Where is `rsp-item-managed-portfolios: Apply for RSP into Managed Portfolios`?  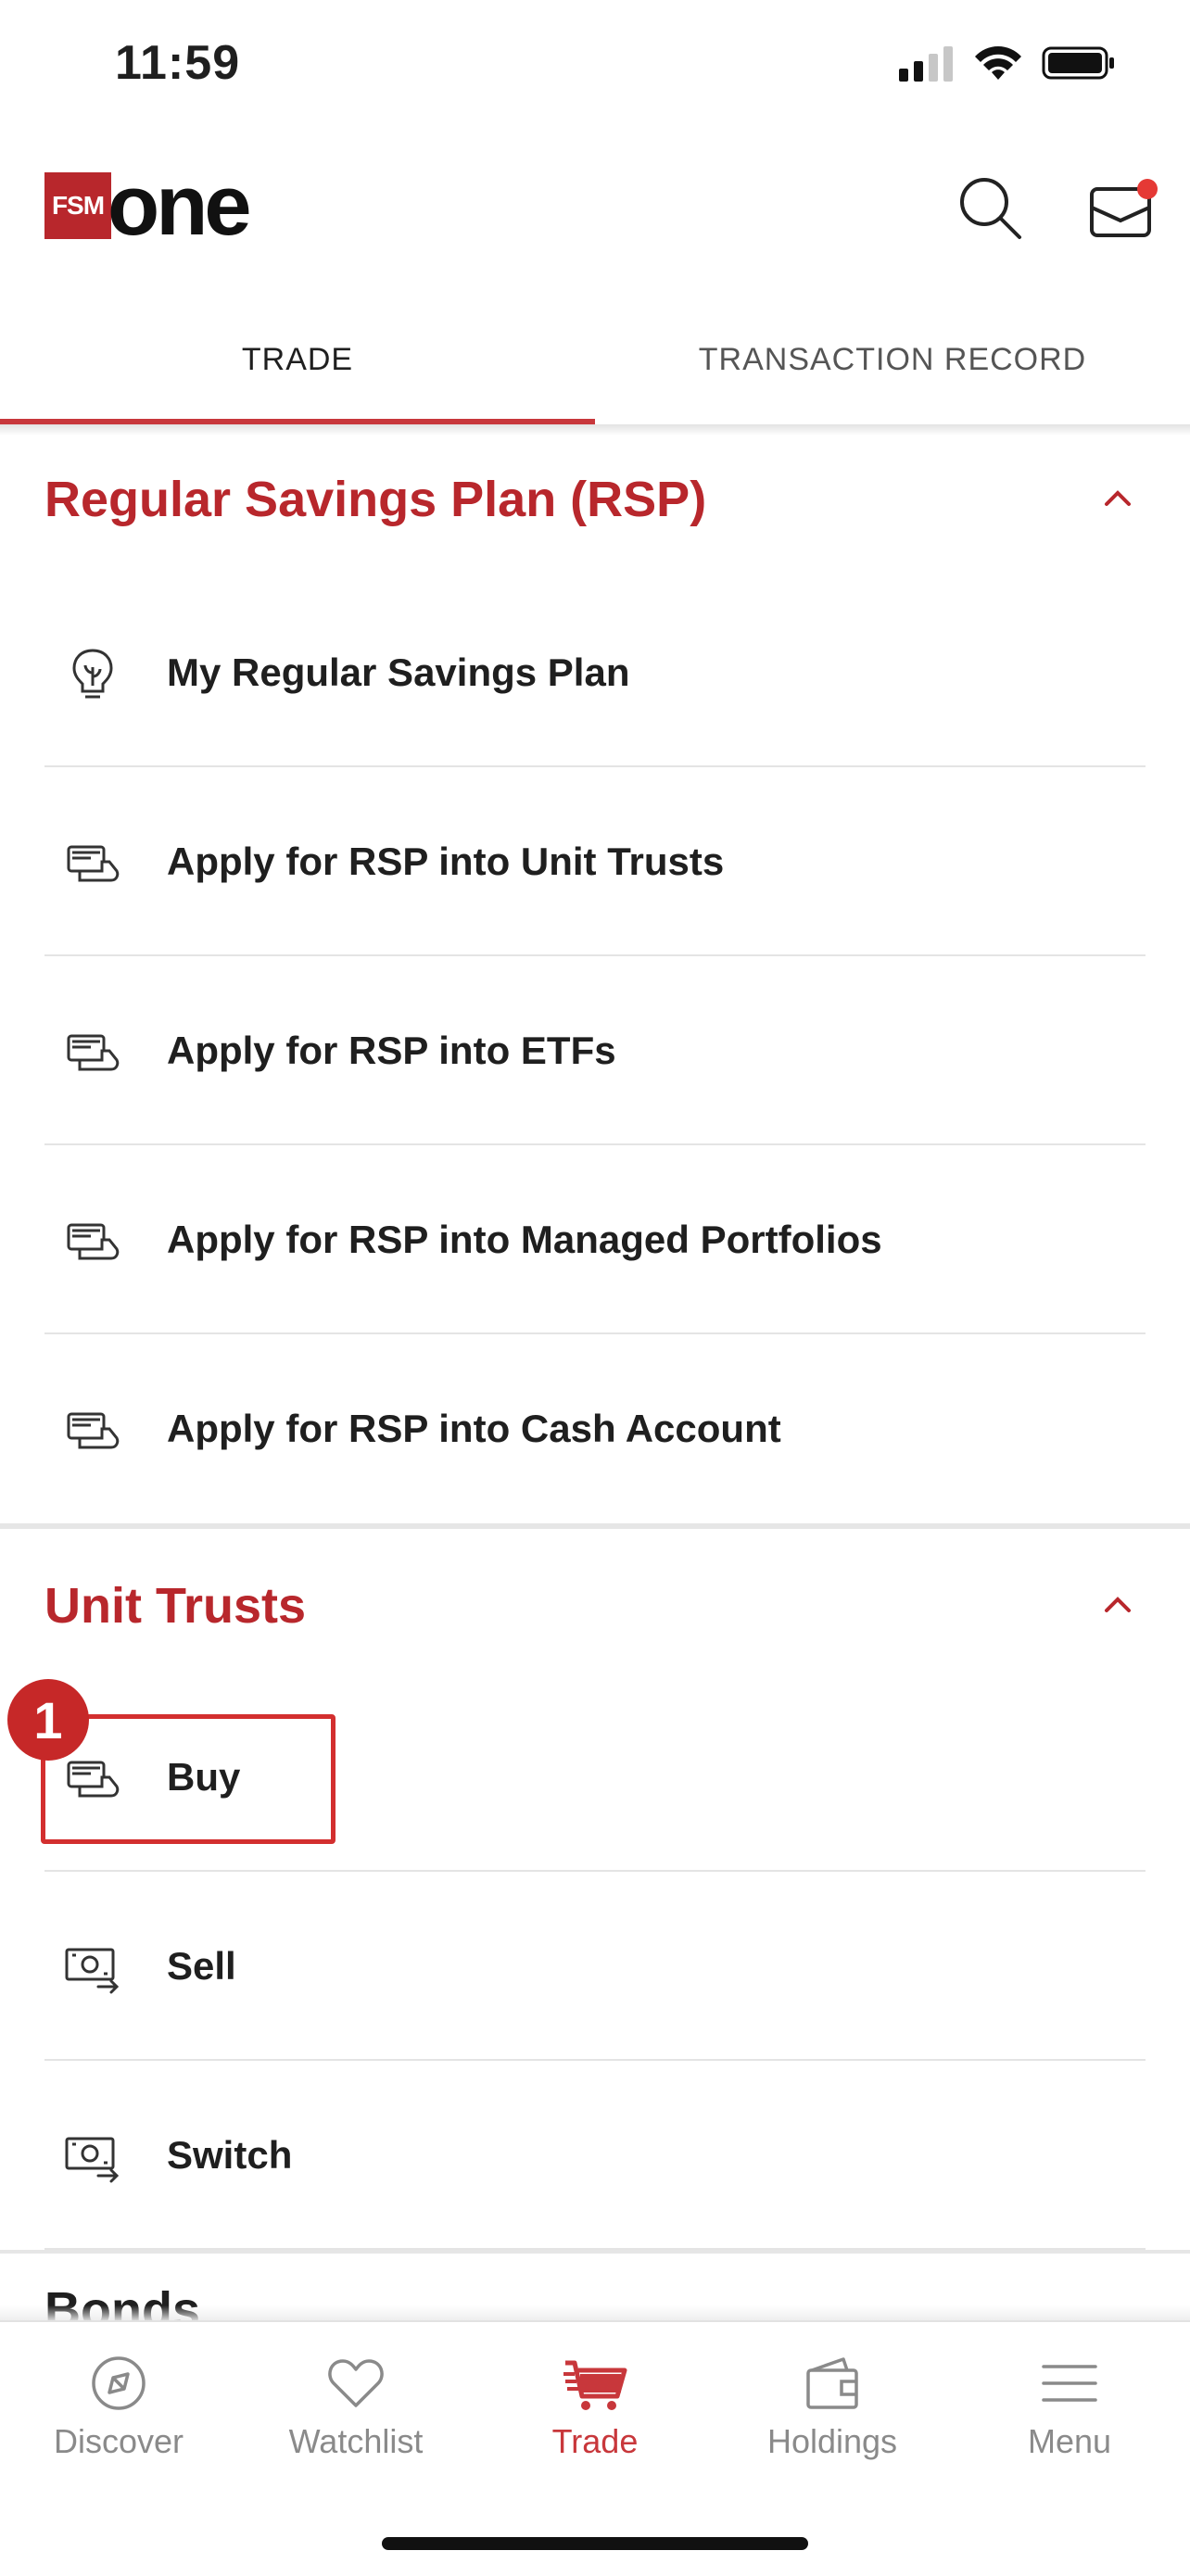
rsp-item-managed-portfolios: Apply for RSP into Managed Portfolios is located at coordinates (595, 1240).